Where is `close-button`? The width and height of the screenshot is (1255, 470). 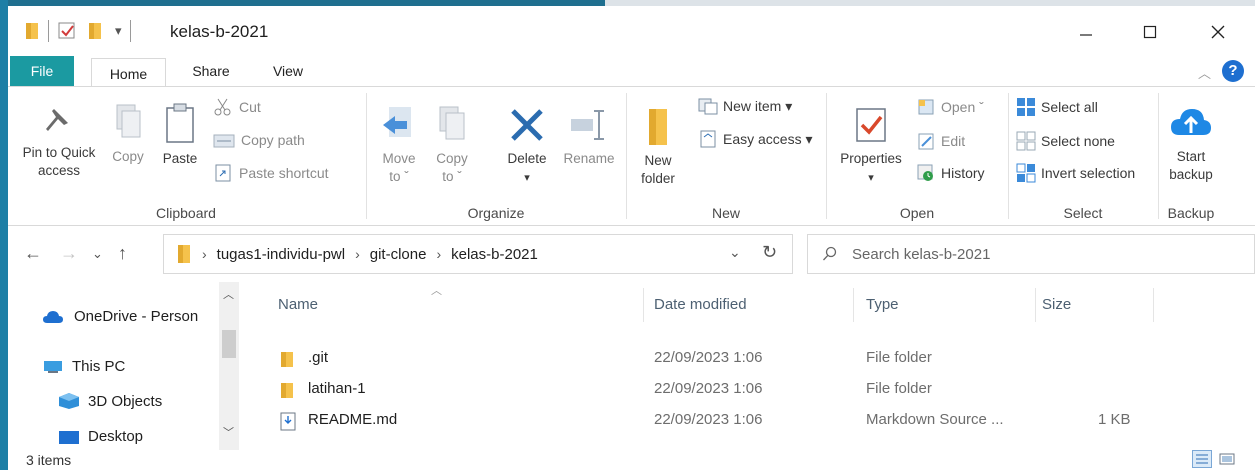 close-button is located at coordinates (1218, 32).